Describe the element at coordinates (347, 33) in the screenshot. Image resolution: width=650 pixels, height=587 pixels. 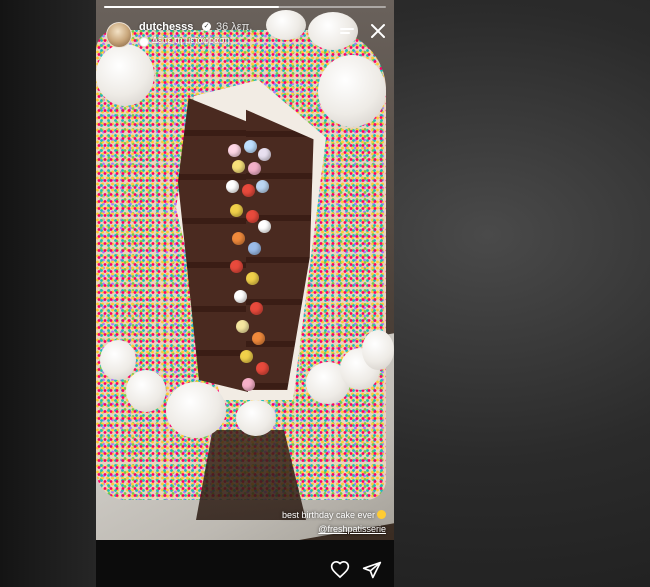
I see `menu-icon` at that location.